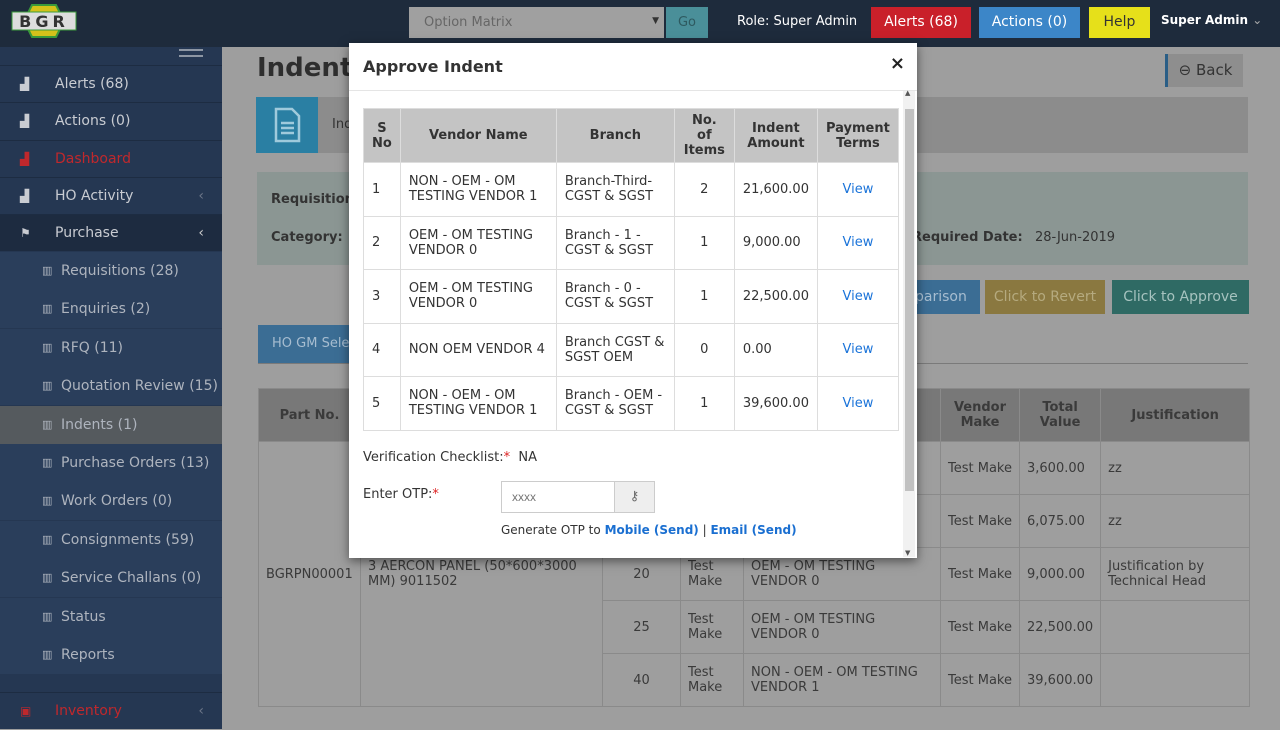  What do you see at coordinates (897, 63) in the screenshot?
I see `close-icon: ×` at bounding box center [897, 63].